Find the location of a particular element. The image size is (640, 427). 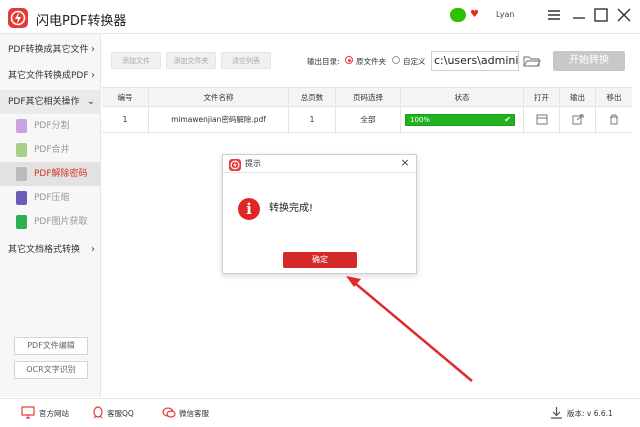

sidebar-item-pdf-other-ops: PDF其它相关操作 ⌄ is located at coordinates (50, 102).